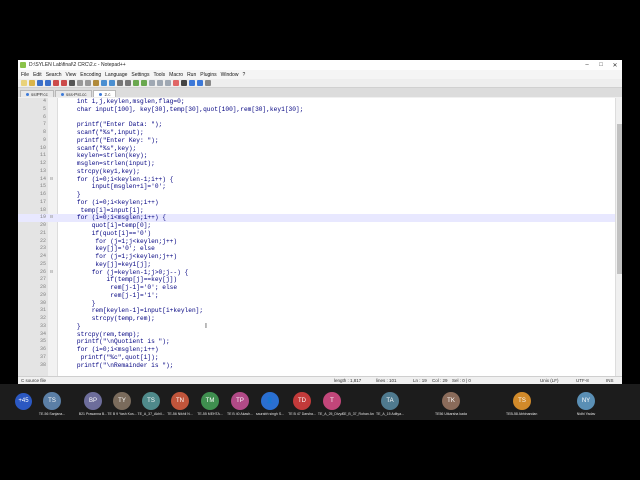 Image resolution: width=640 pixels, height=480 pixels. What do you see at coordinates (37, 75) in the screenshot?
I see `menu-edit: Edit` at bounding box center [37, 75].